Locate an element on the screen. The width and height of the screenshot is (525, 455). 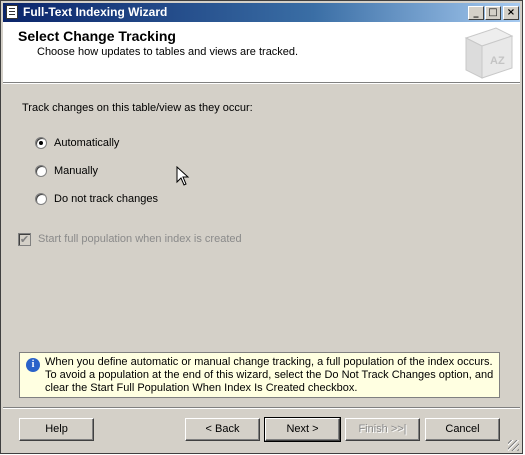
wizard-app-icon is located at coordinates (12, 12).